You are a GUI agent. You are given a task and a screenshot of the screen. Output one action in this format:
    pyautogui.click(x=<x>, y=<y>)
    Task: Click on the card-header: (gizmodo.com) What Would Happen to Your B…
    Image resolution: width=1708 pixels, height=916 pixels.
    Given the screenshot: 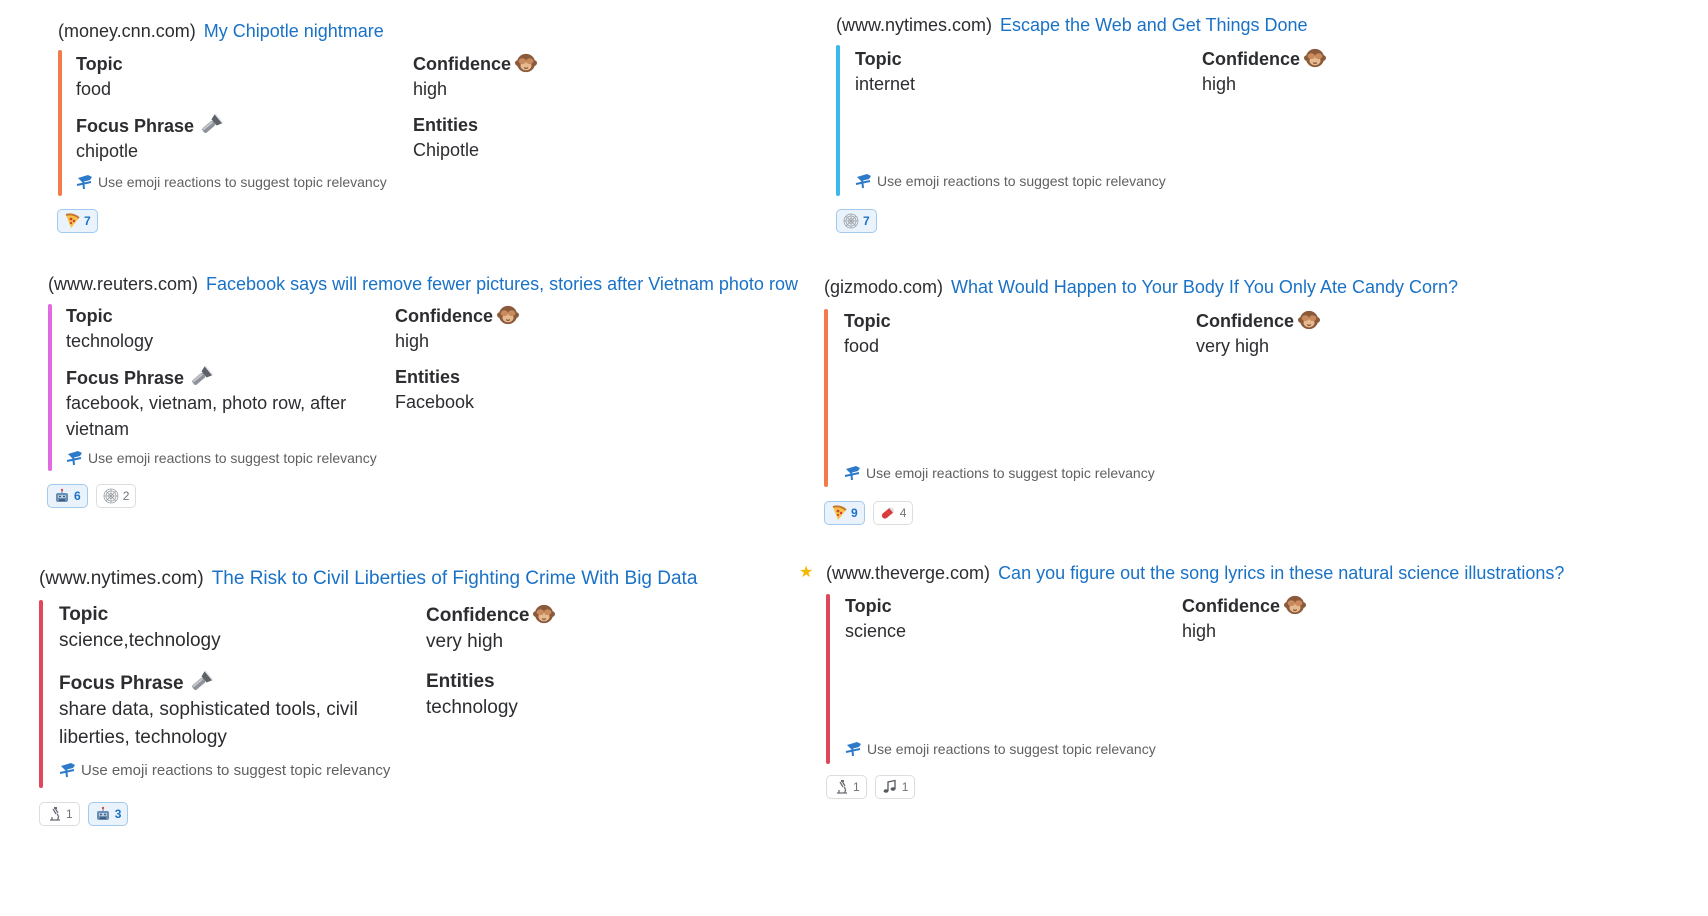 What is the action you would take?
    pyautogui.click(x=1141, y=287)
    